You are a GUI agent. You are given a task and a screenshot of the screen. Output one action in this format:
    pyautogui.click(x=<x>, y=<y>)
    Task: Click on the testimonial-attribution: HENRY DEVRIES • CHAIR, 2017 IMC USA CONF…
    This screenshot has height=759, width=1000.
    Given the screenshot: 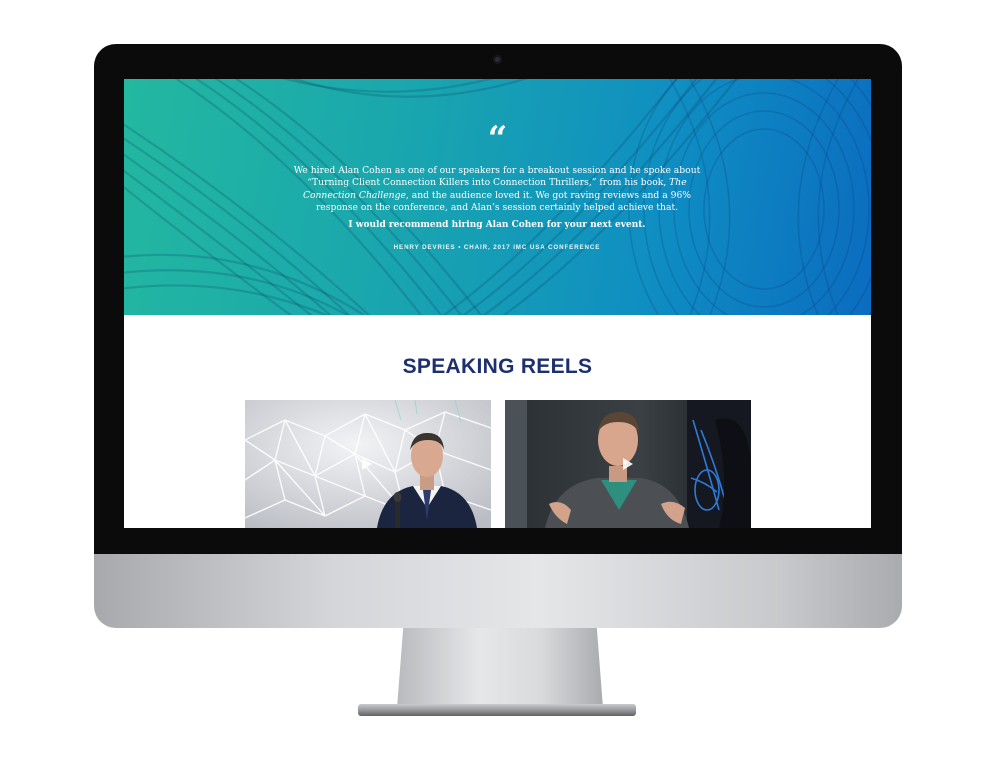 What is the action you would take?
    pyautogui.click(x=497, y=247)
    